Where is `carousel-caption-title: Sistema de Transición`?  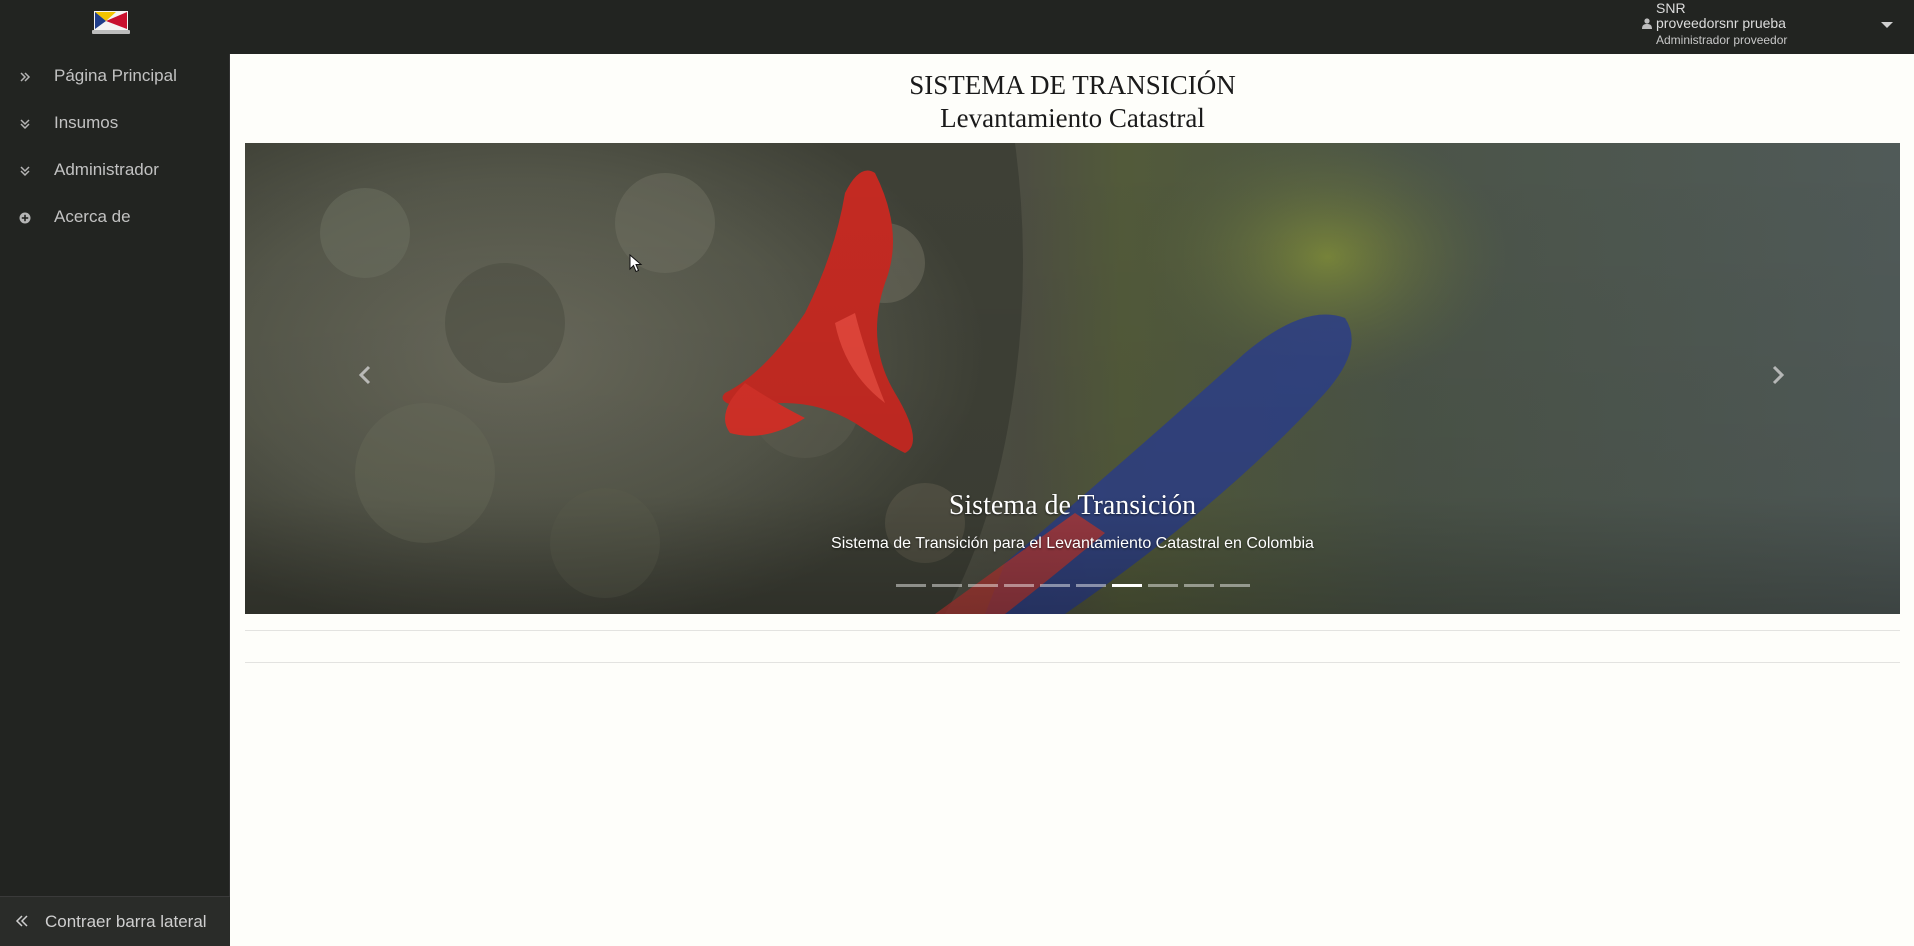
carousel-caption-title: Sistema de Transición is located at coordinates (1072, 505).